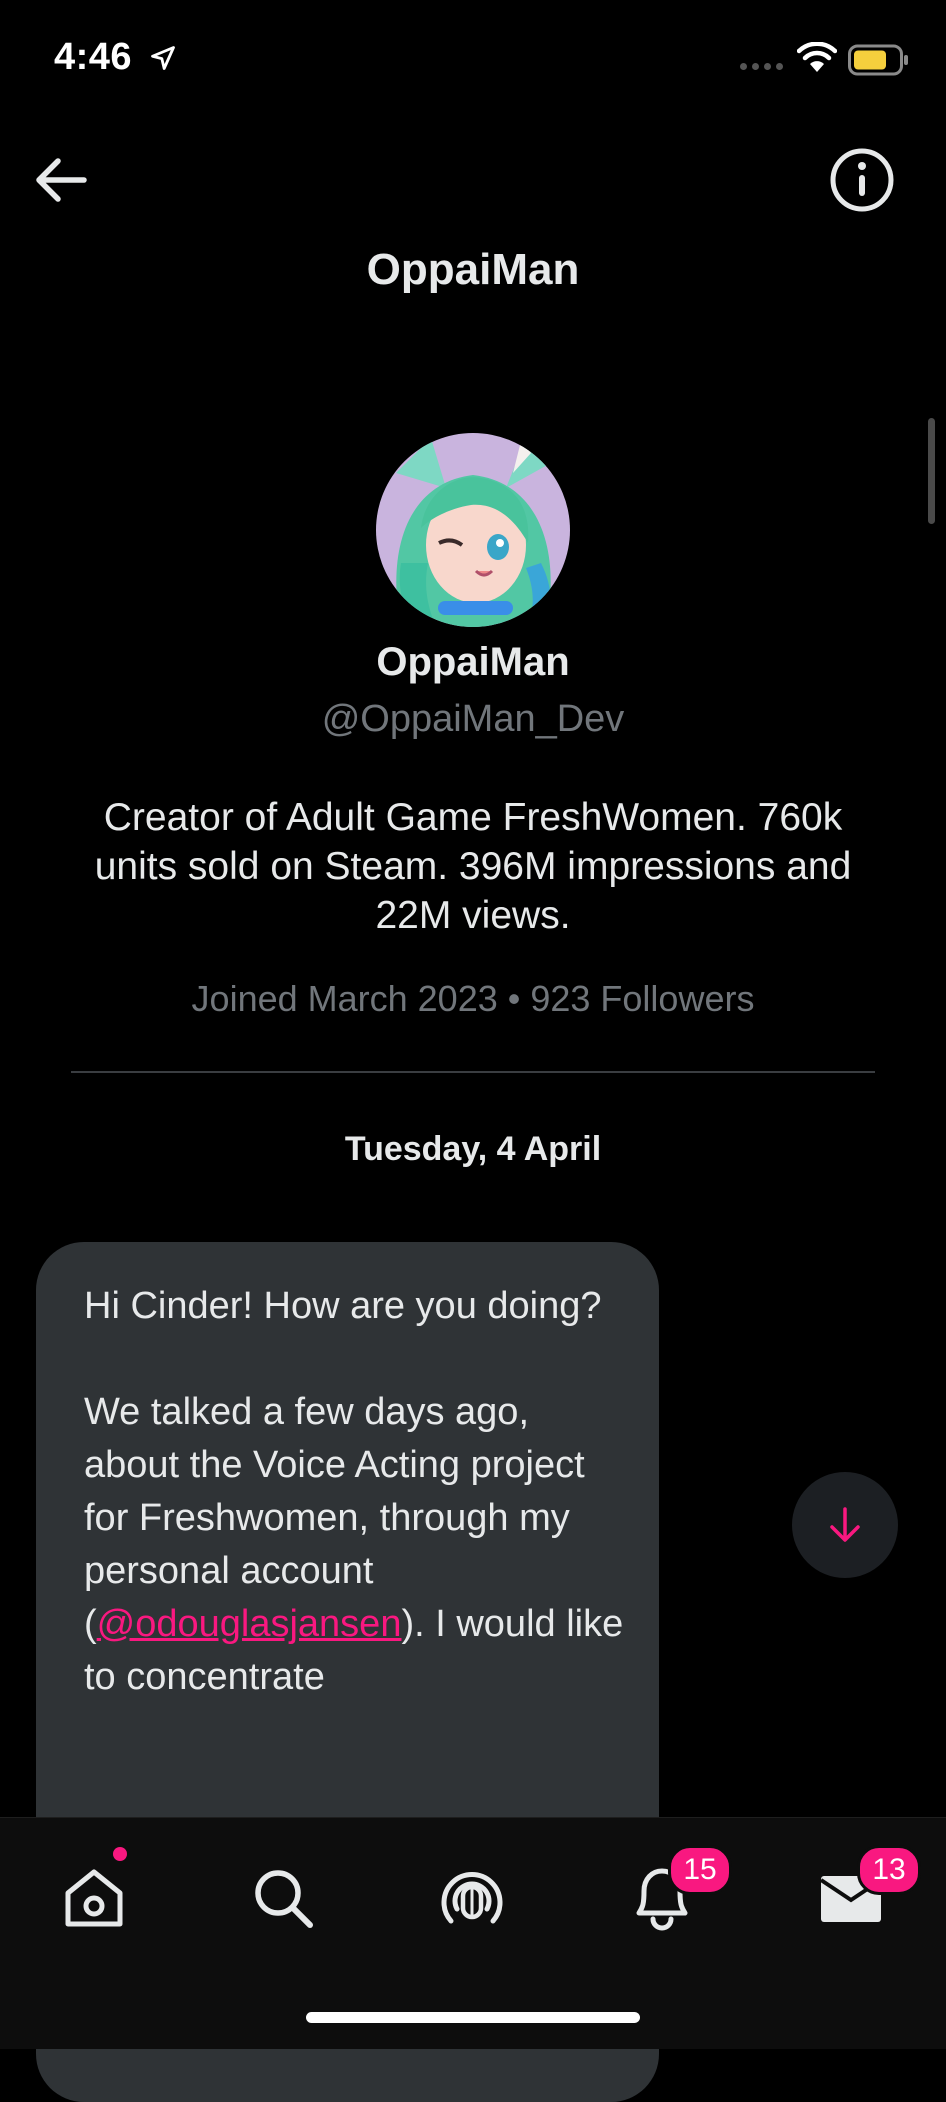 This screenshot has height=2102, width=946. I want to click on scroll-to-bottom-button, so click(845, 1525).